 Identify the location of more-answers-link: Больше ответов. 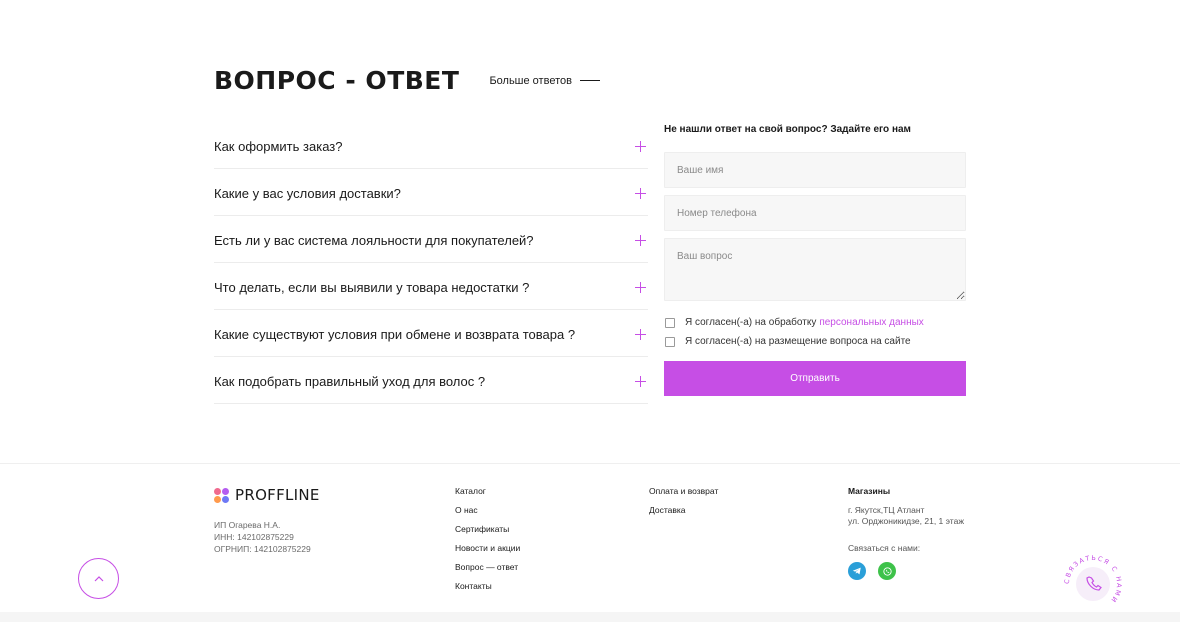
(544, 81).